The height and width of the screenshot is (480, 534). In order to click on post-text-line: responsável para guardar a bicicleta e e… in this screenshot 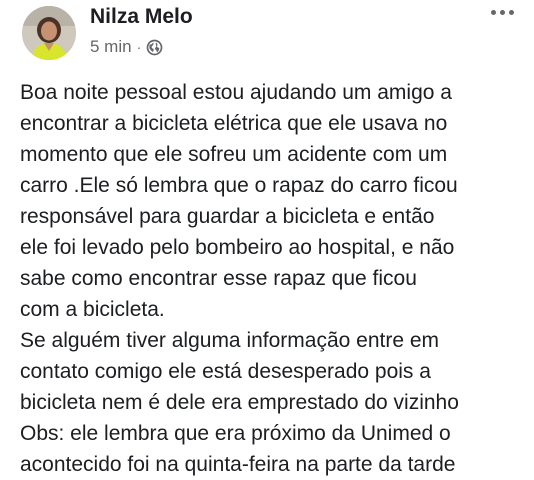, I will do `click(227, 216)`.